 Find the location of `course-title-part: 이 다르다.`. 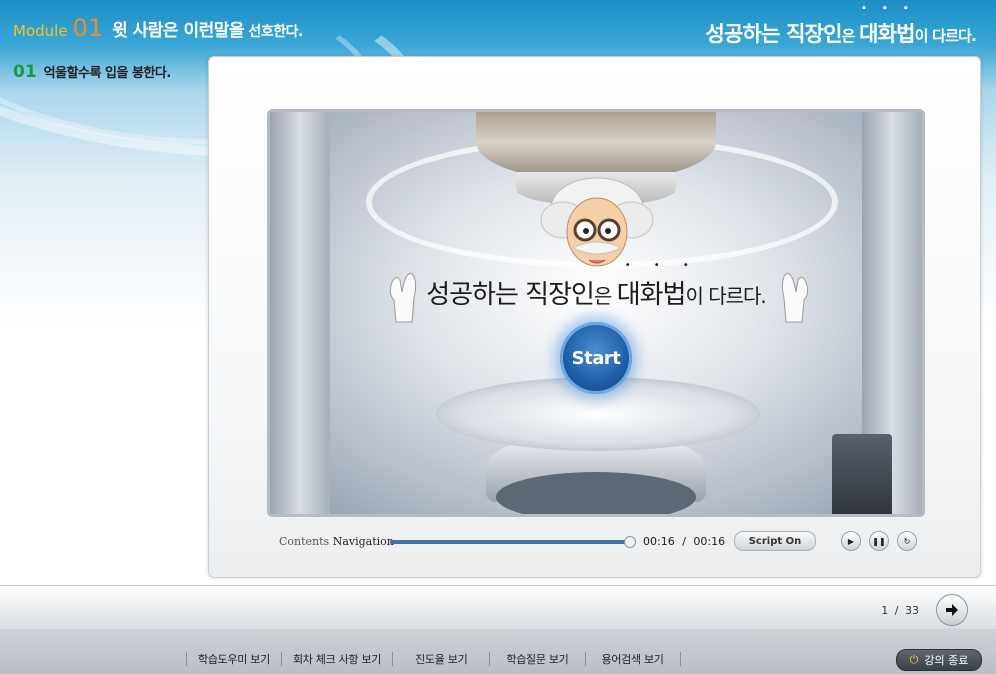

course-title-part: 이 다르다. is located at coordinates (945, 36).